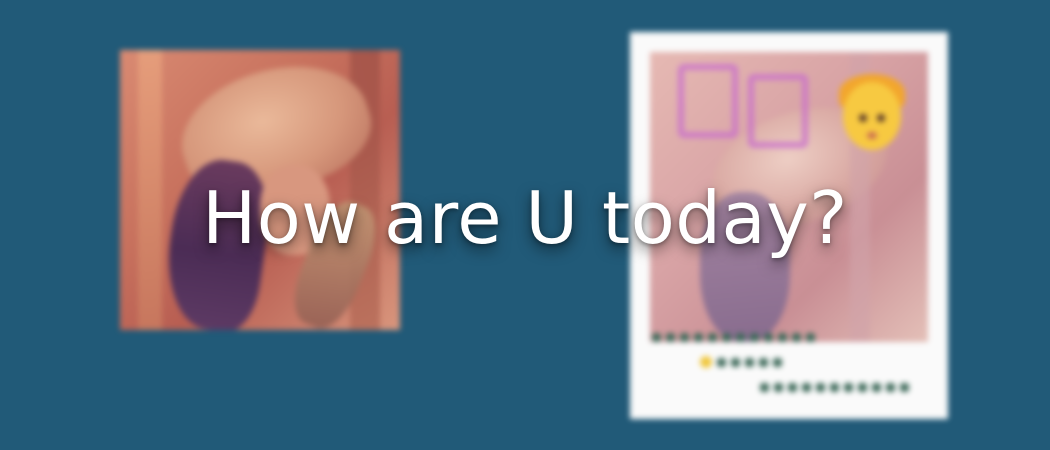 The height and width of the screenshot is (450, 1050). What do you see at coordinates (525, 218) in the screenshot?
I see `headline-text: How are U today?` at bounding box center [525, 218].